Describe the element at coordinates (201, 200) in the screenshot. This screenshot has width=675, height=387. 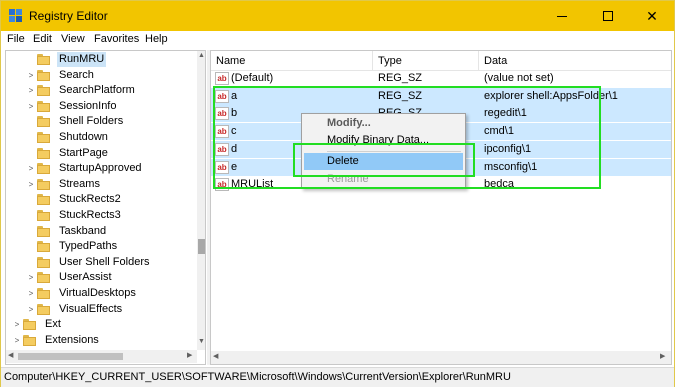
I see `tree-vertical-scrollbar: ▲ ▼` at that location.